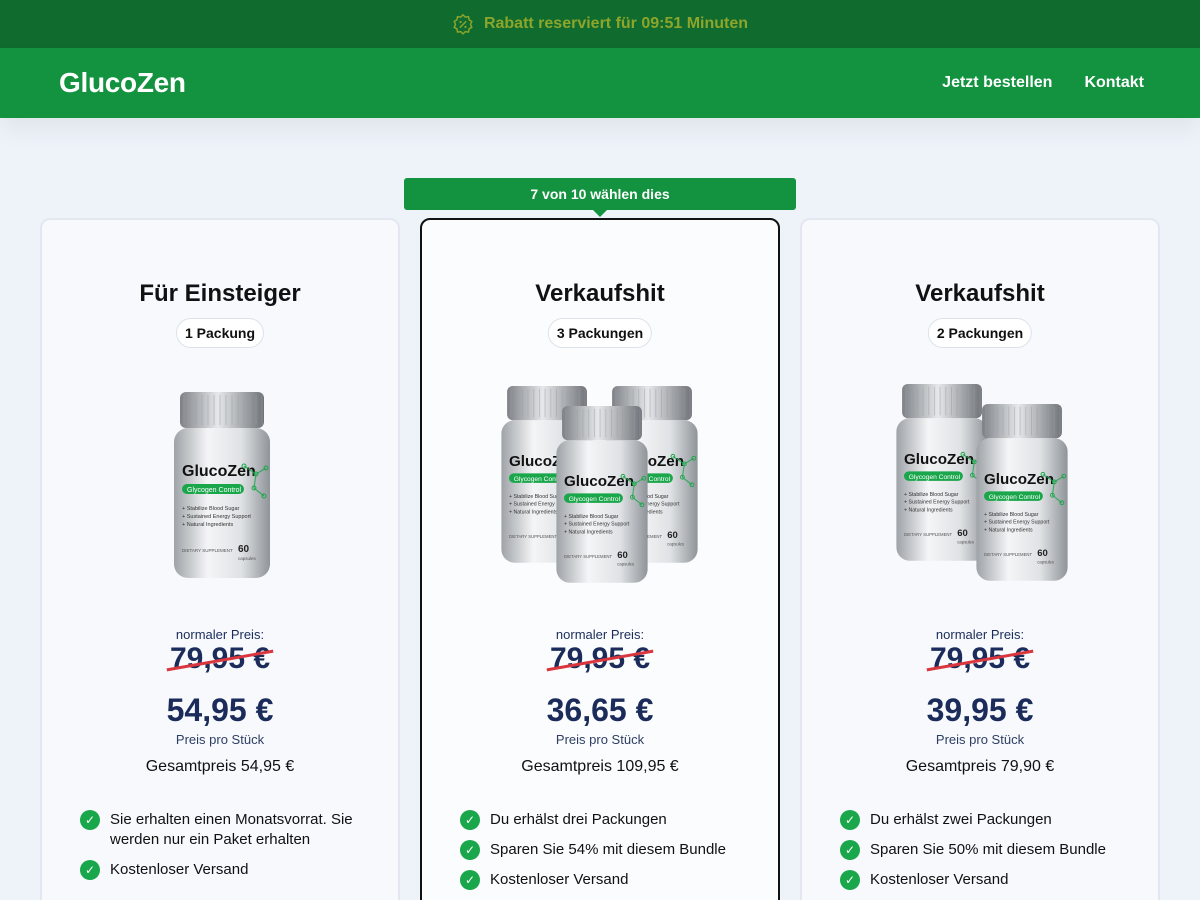  Describe the element at coordinates (985, 820) in the screenshot. I see `feature-item: ✓ Du erhälst zwei Packungen` at that location.